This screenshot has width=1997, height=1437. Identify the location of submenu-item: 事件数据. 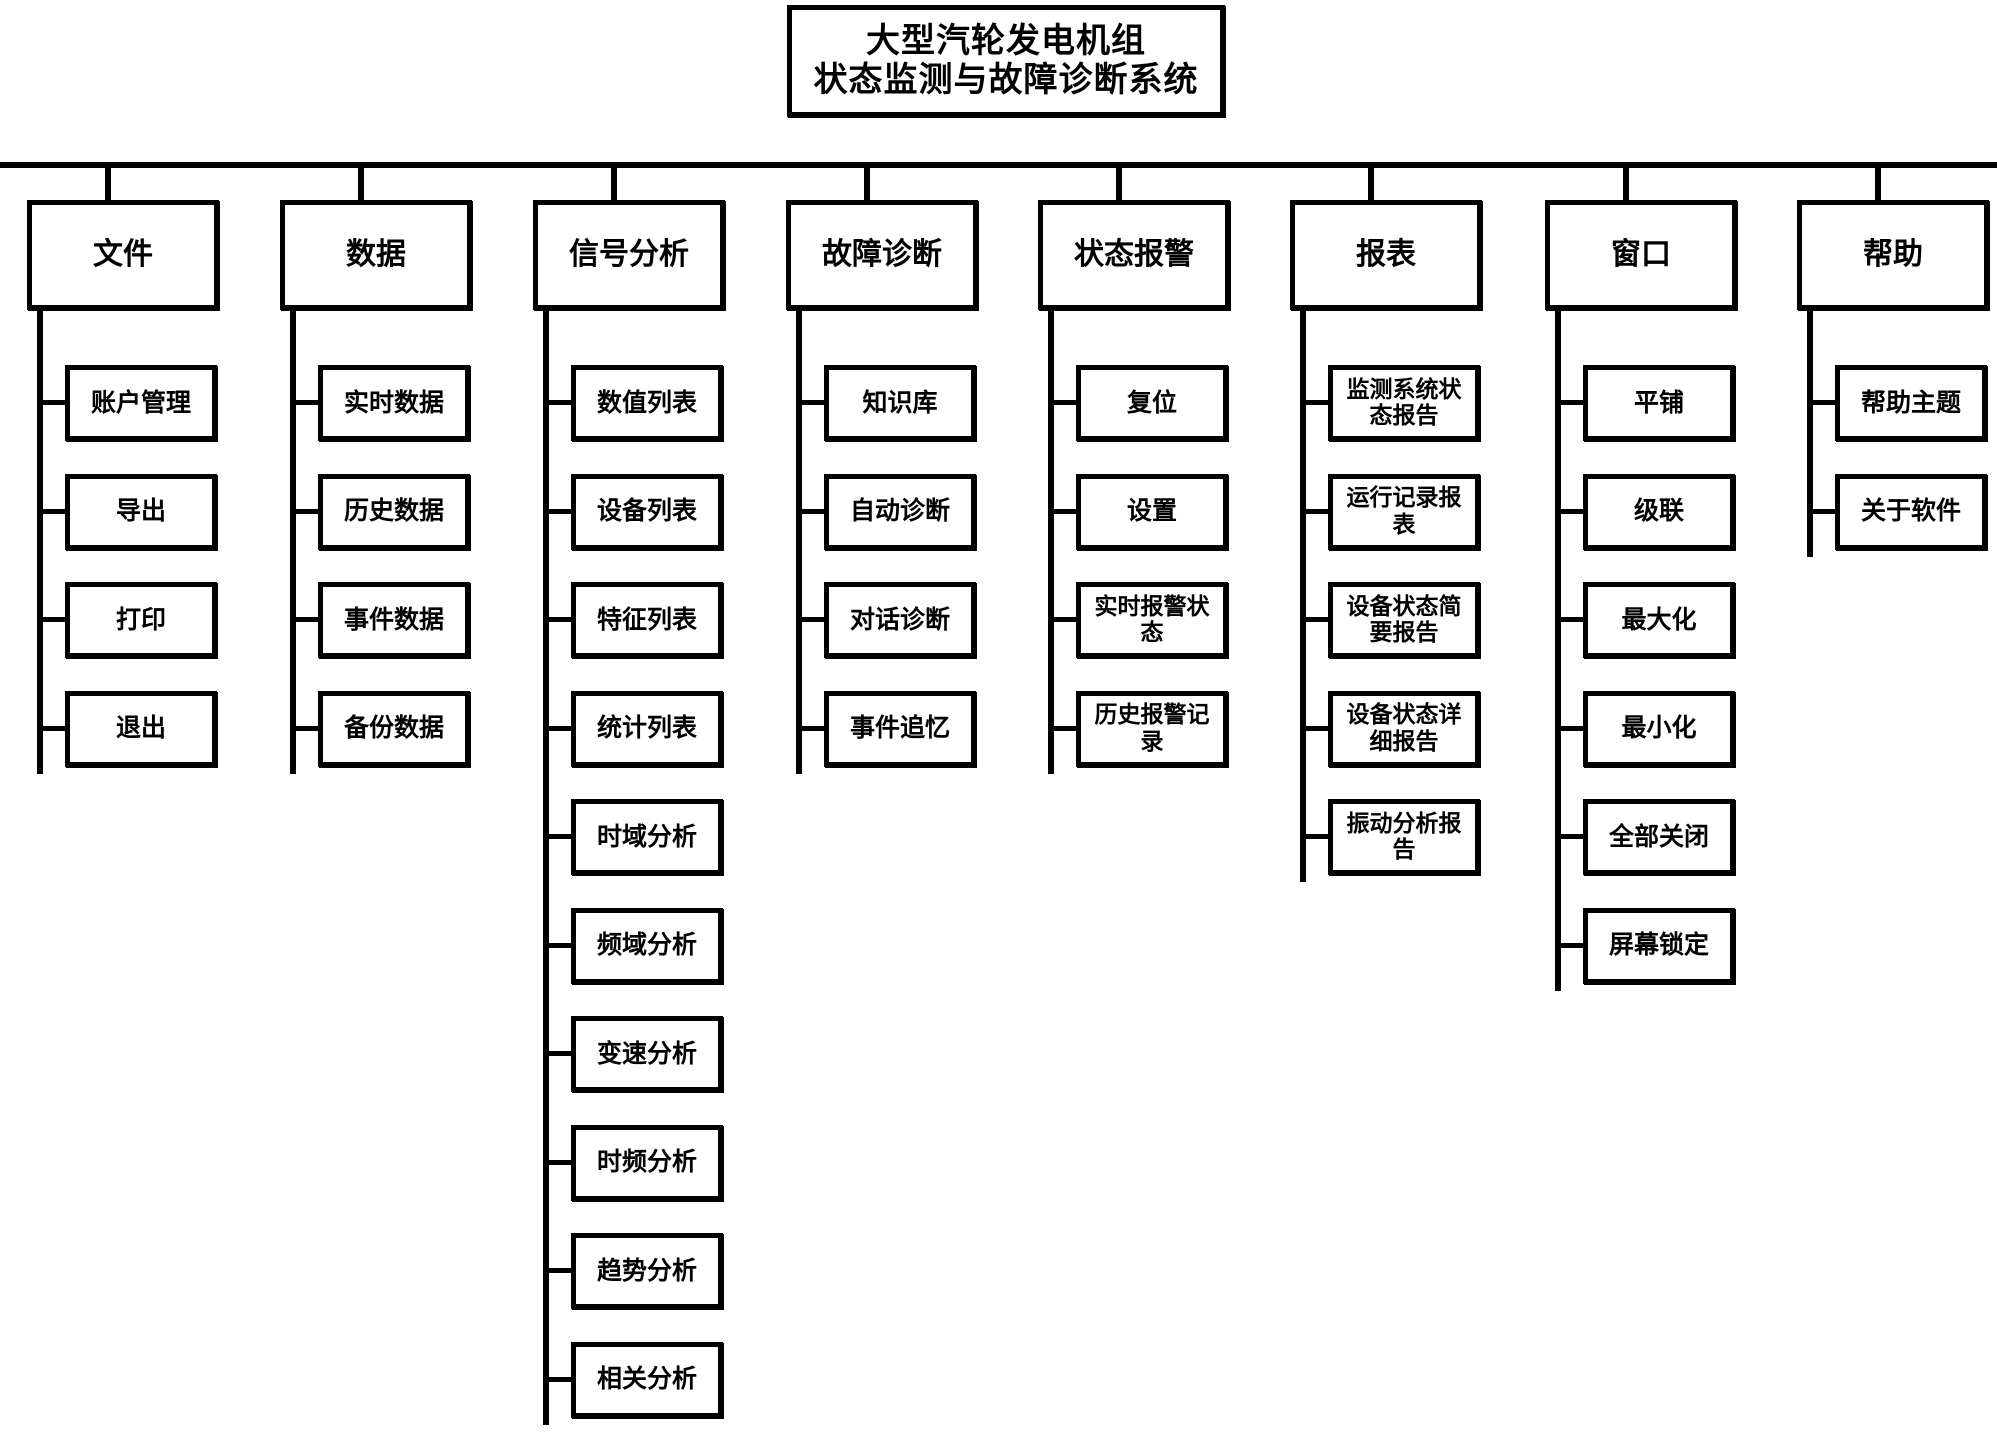
(394, 620).